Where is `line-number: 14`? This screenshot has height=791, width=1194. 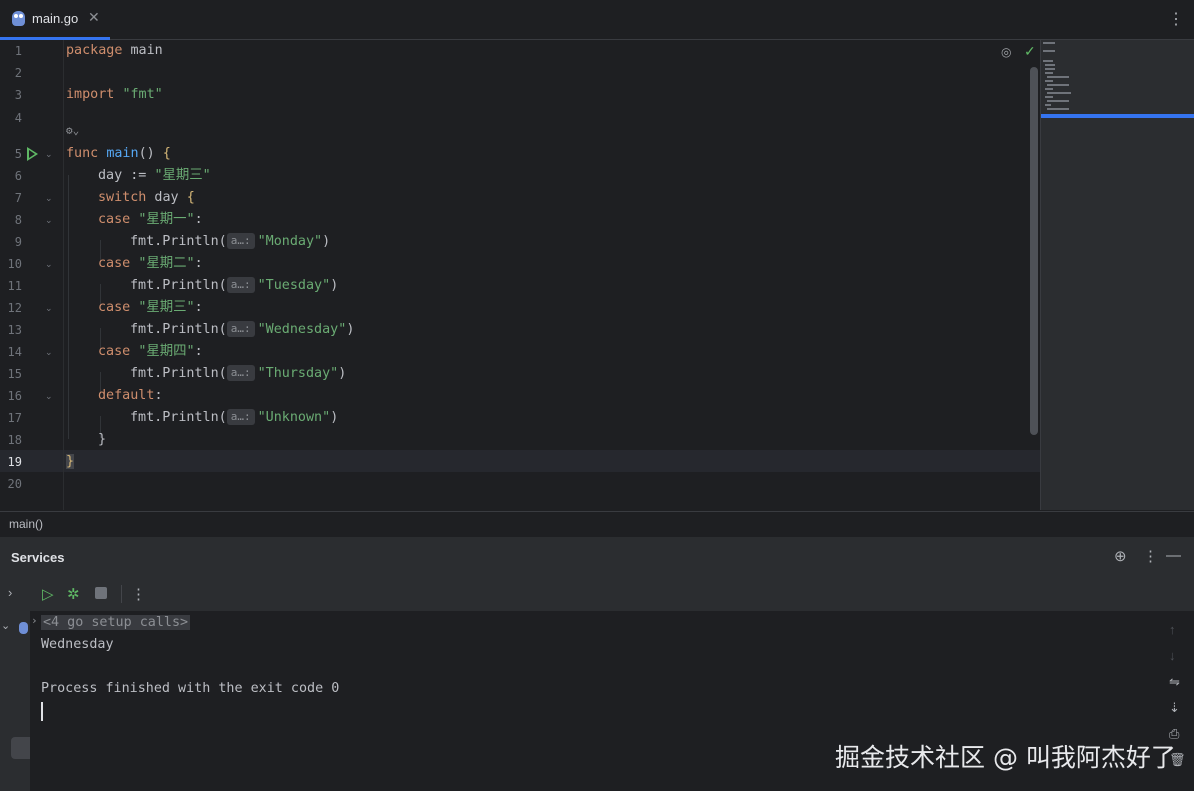
line-number: 14 is located at coordinates (14, 352).